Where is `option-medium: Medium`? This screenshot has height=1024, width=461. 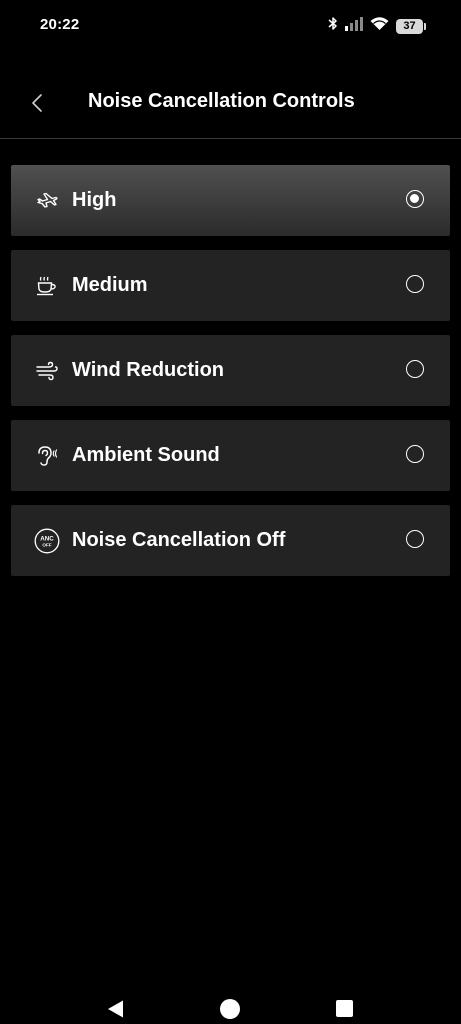 option-medium: Medium is located at coordinates (230, 285).